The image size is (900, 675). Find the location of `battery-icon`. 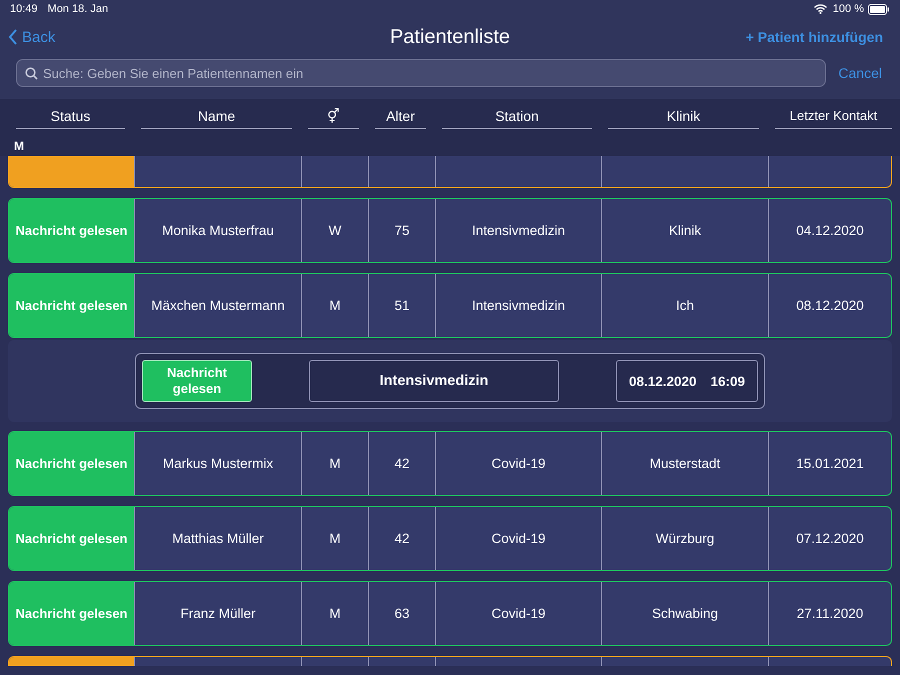

battery-icon is located at coordinates (879, 9).